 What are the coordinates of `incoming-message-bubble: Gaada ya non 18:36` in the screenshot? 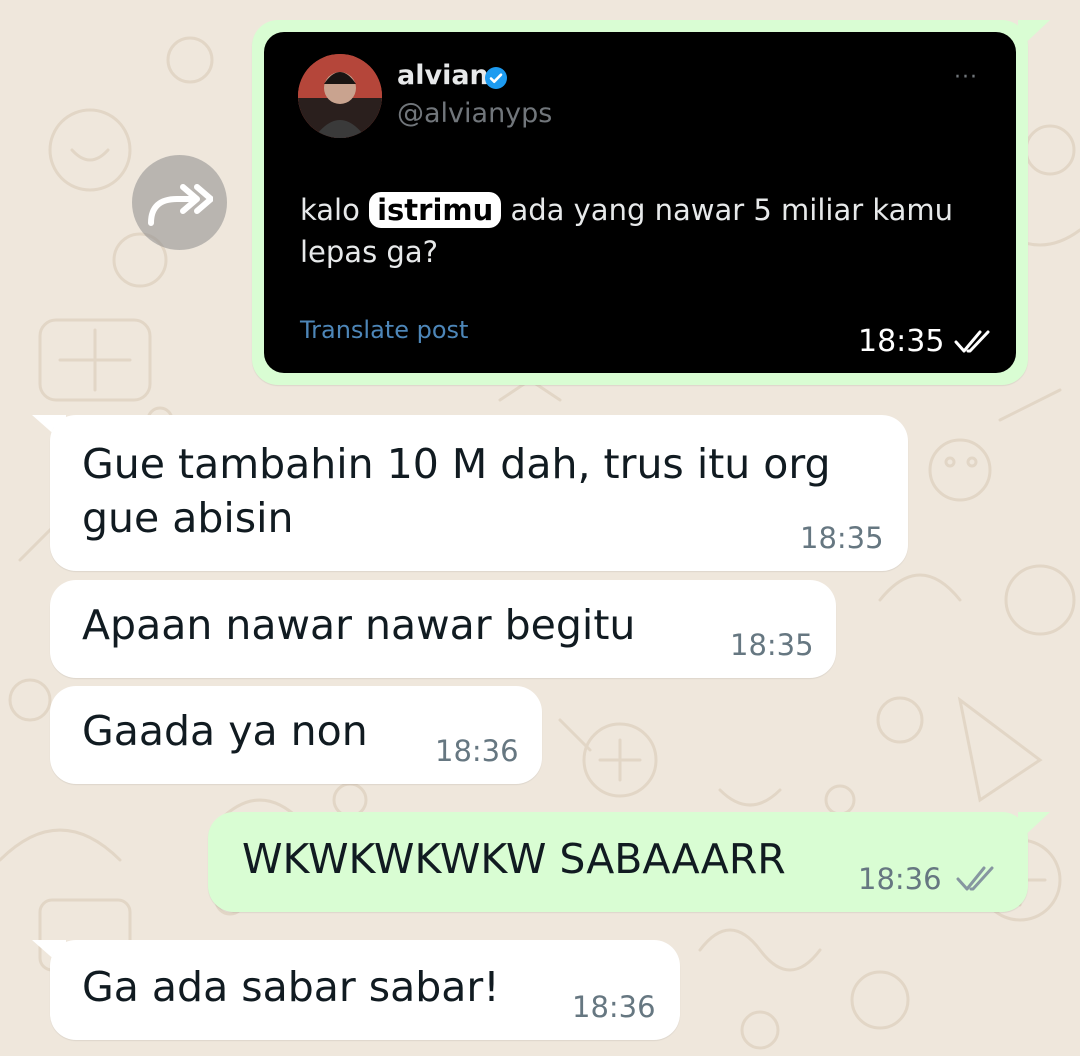 It's located at (296, 735).